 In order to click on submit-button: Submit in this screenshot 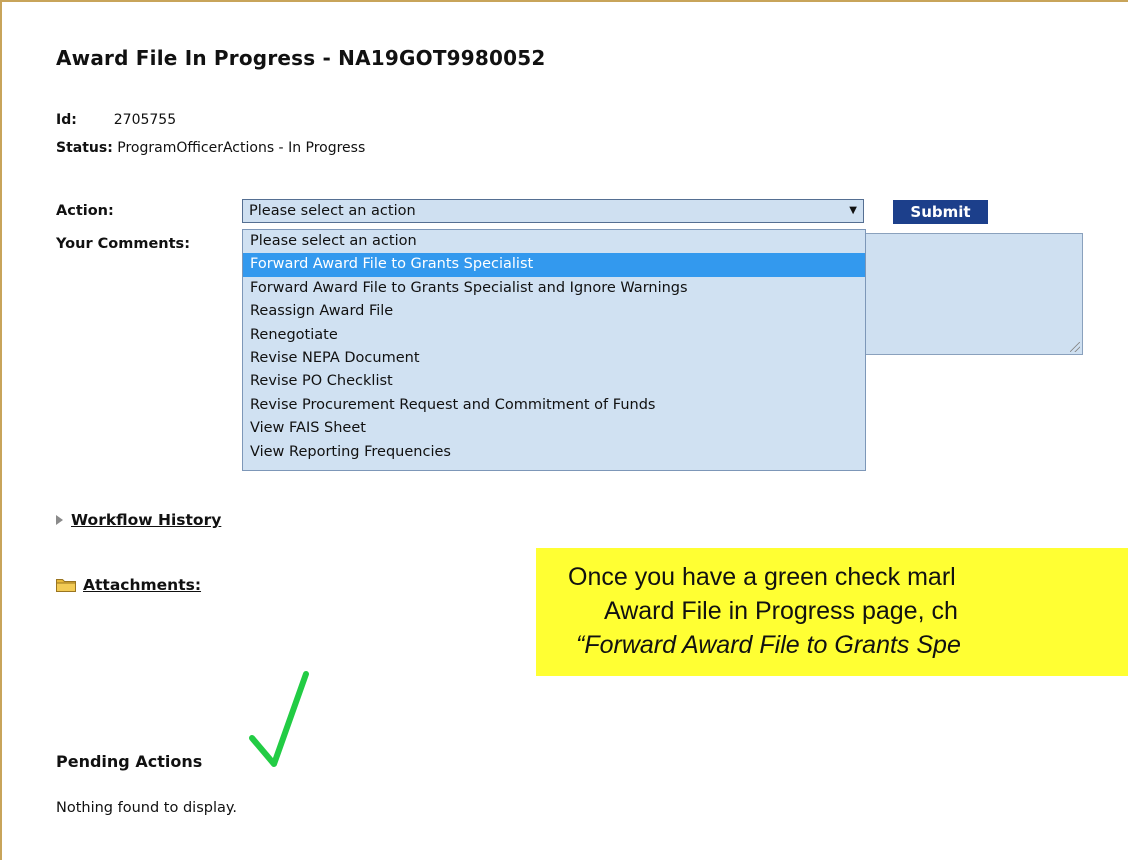, I will do `click(940, 212)`.